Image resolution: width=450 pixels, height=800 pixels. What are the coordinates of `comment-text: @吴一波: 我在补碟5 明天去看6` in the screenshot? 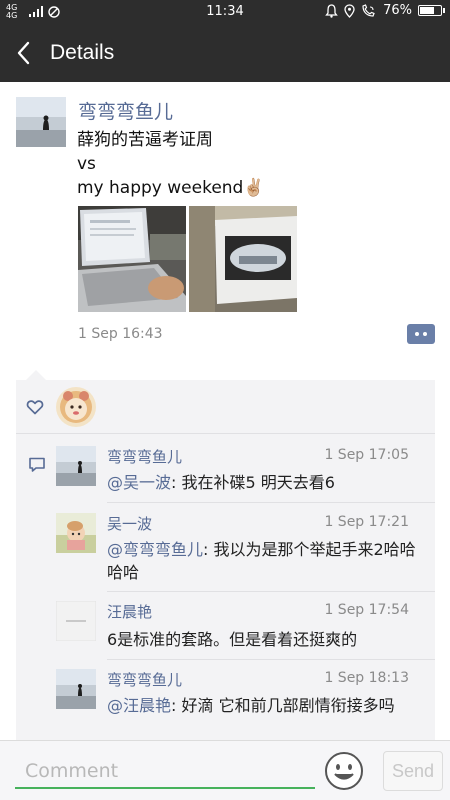 It's located at (267, 482).